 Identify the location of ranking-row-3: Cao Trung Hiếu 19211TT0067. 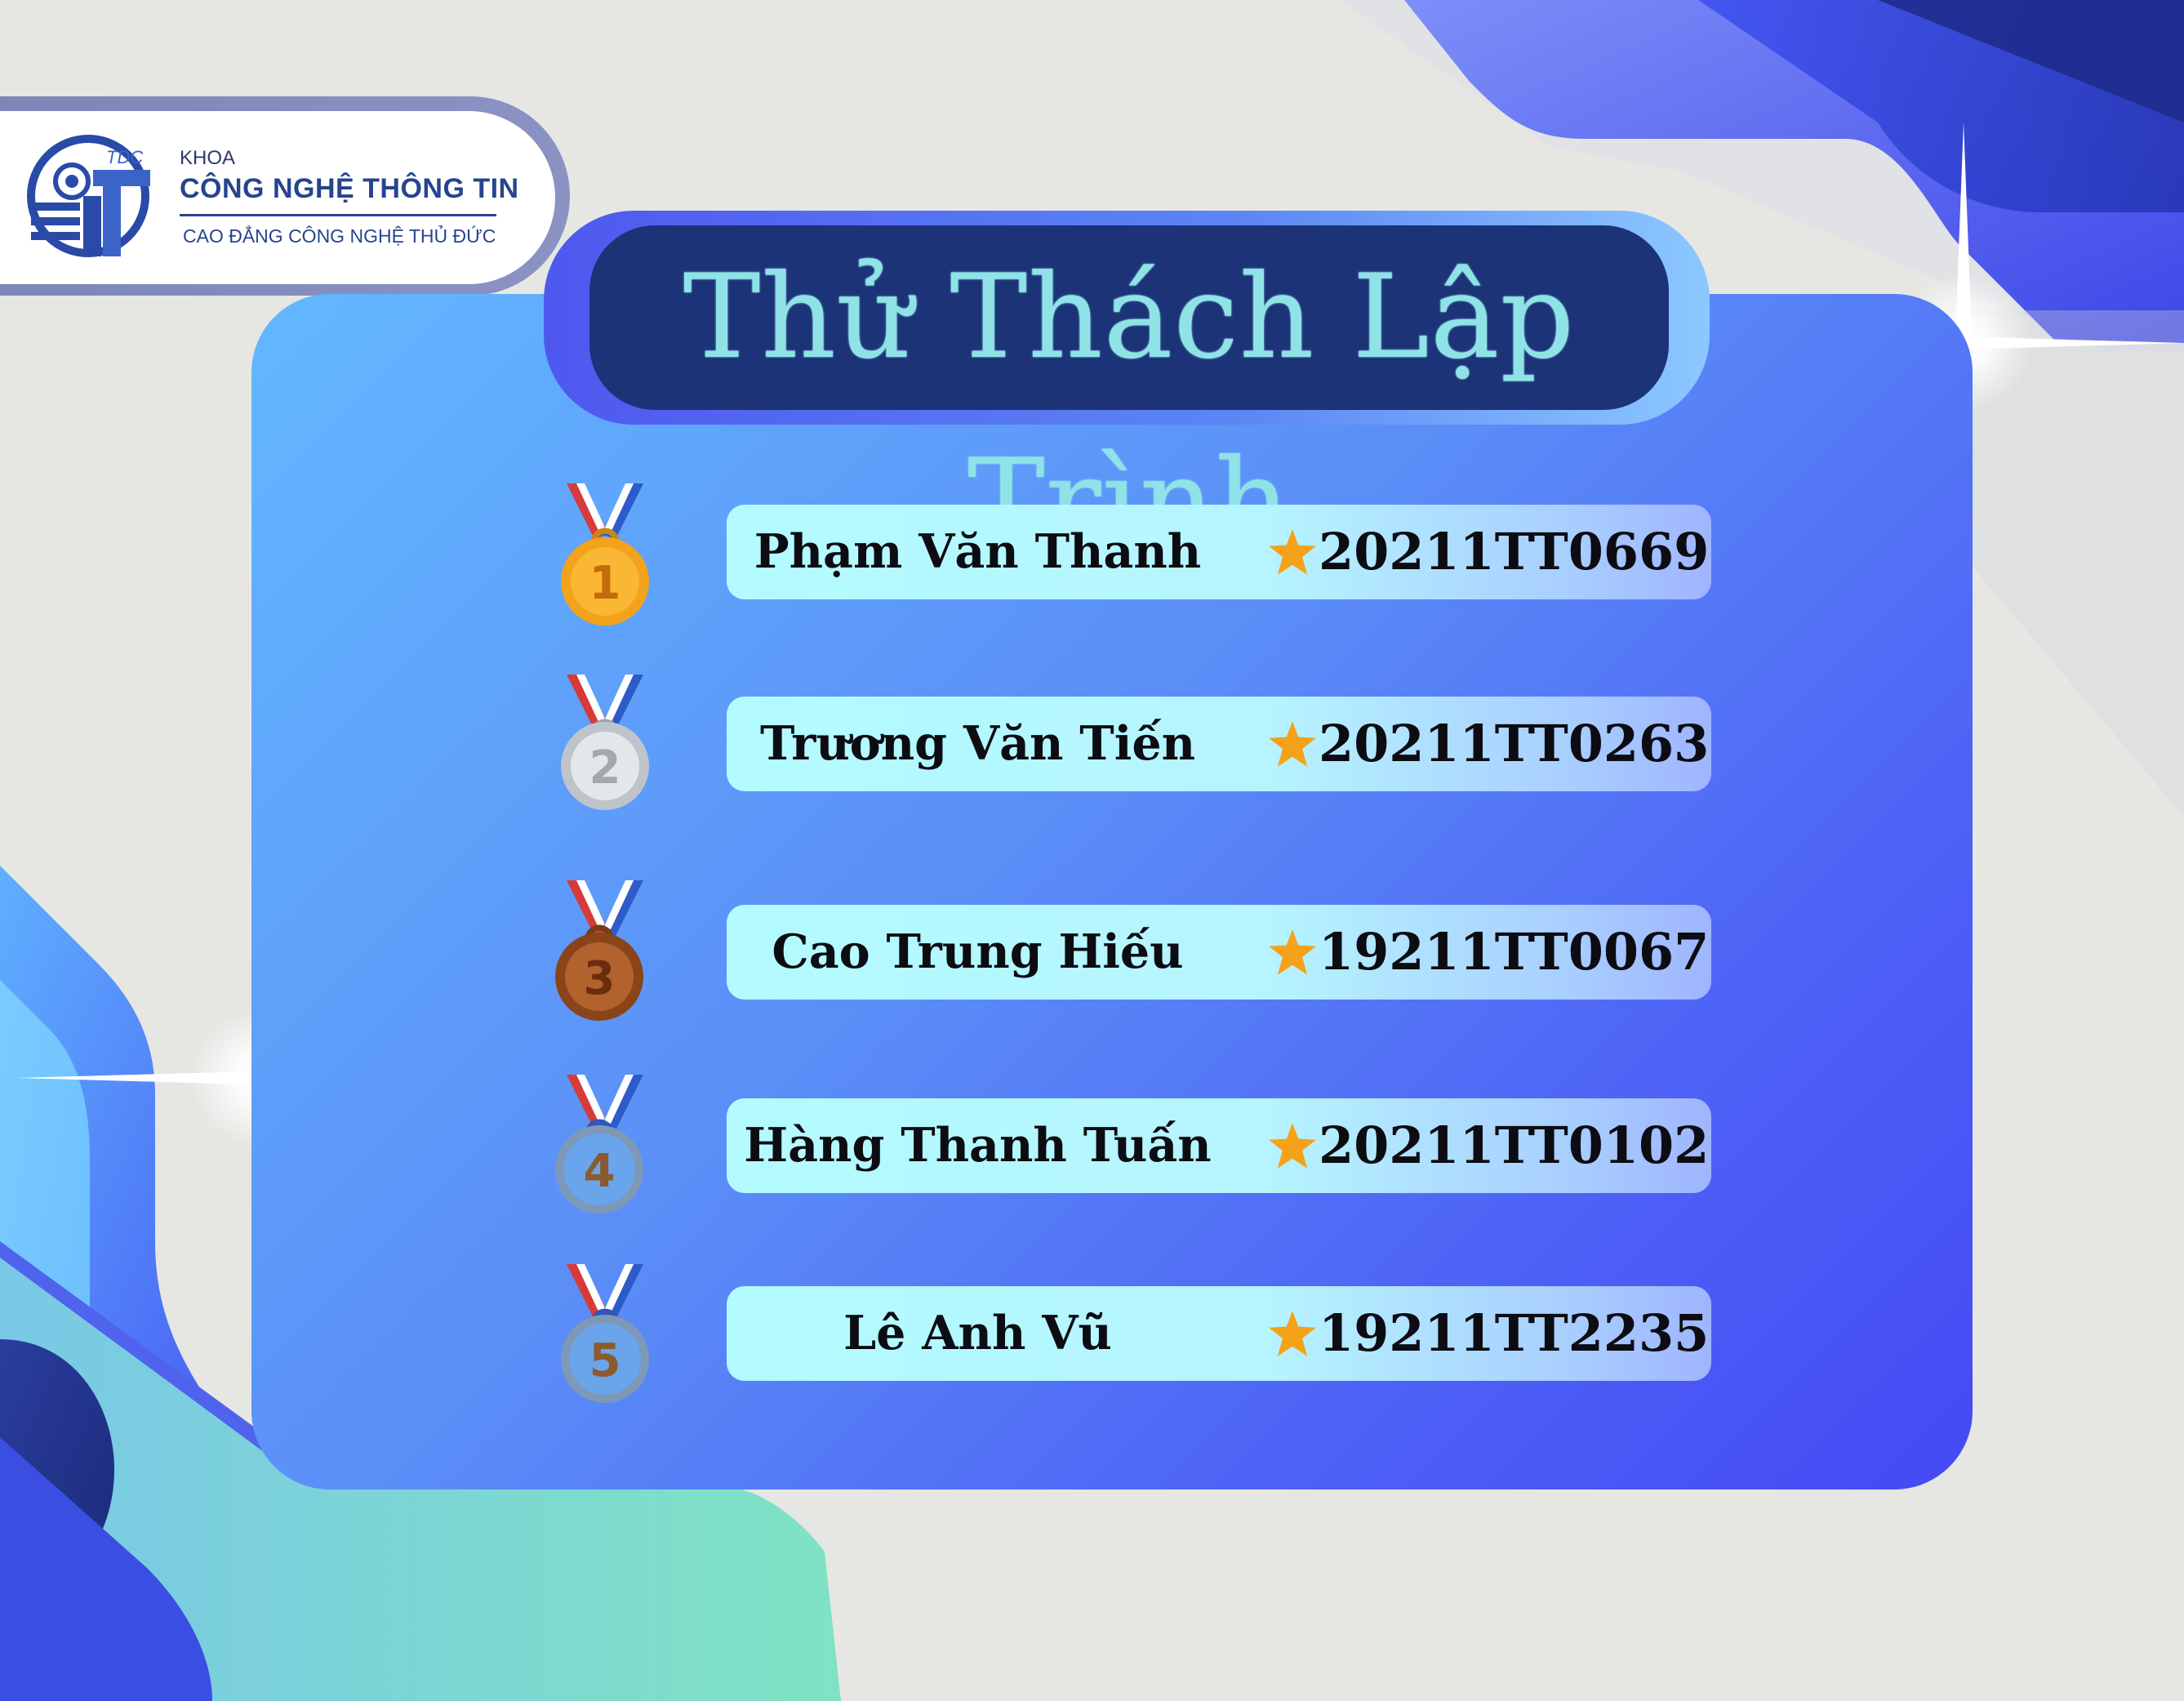
(1219, 953).